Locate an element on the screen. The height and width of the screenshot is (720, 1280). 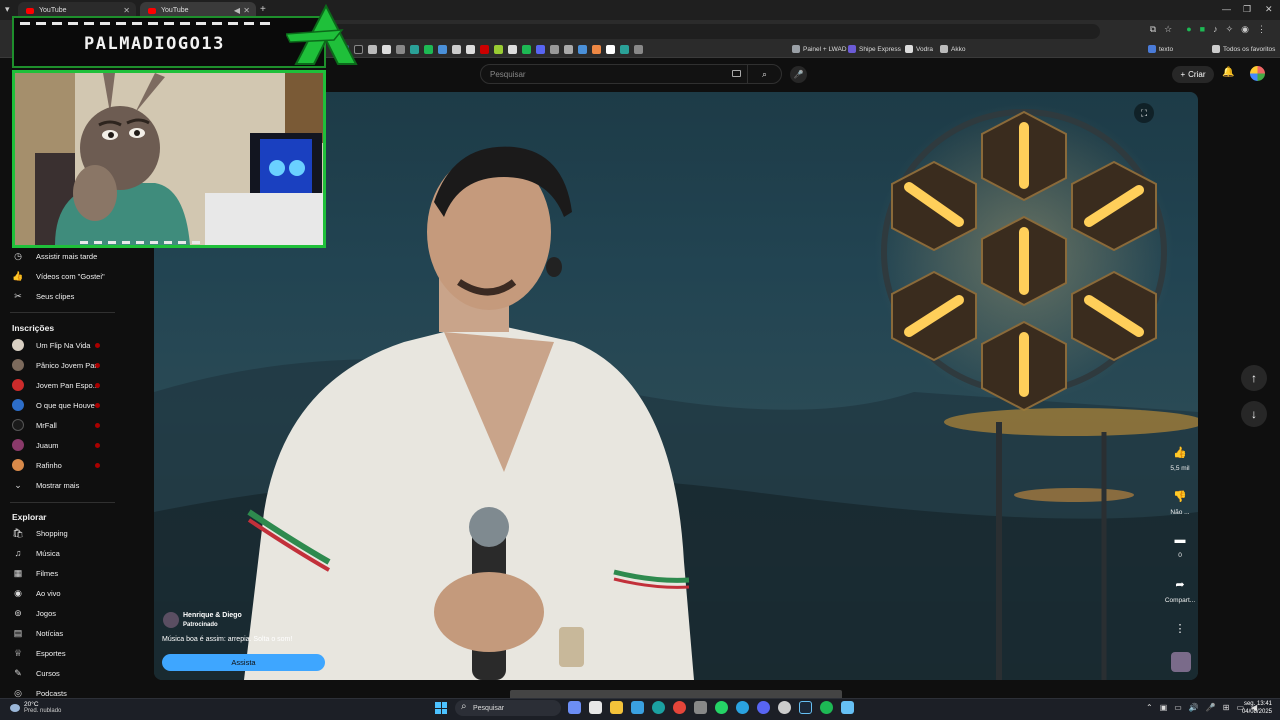
tab-search-icon: ▾ is located at coordinates (7, 9).